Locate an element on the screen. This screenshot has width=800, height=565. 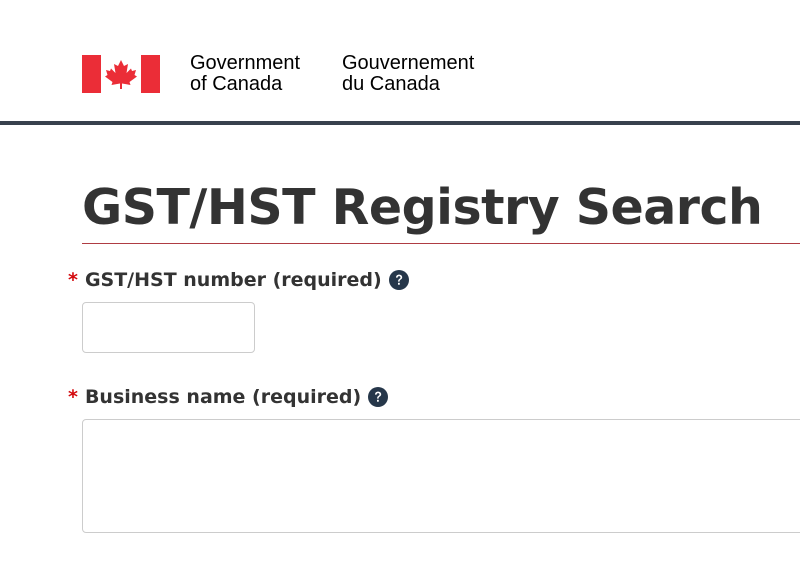
wordmark-fr-line2: du Canada is located at coordinates (391, 84).